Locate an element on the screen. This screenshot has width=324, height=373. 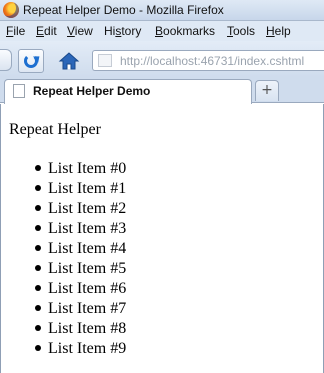
menu-bookmarks-label: ookmarks is located at coordinates (189, 31).